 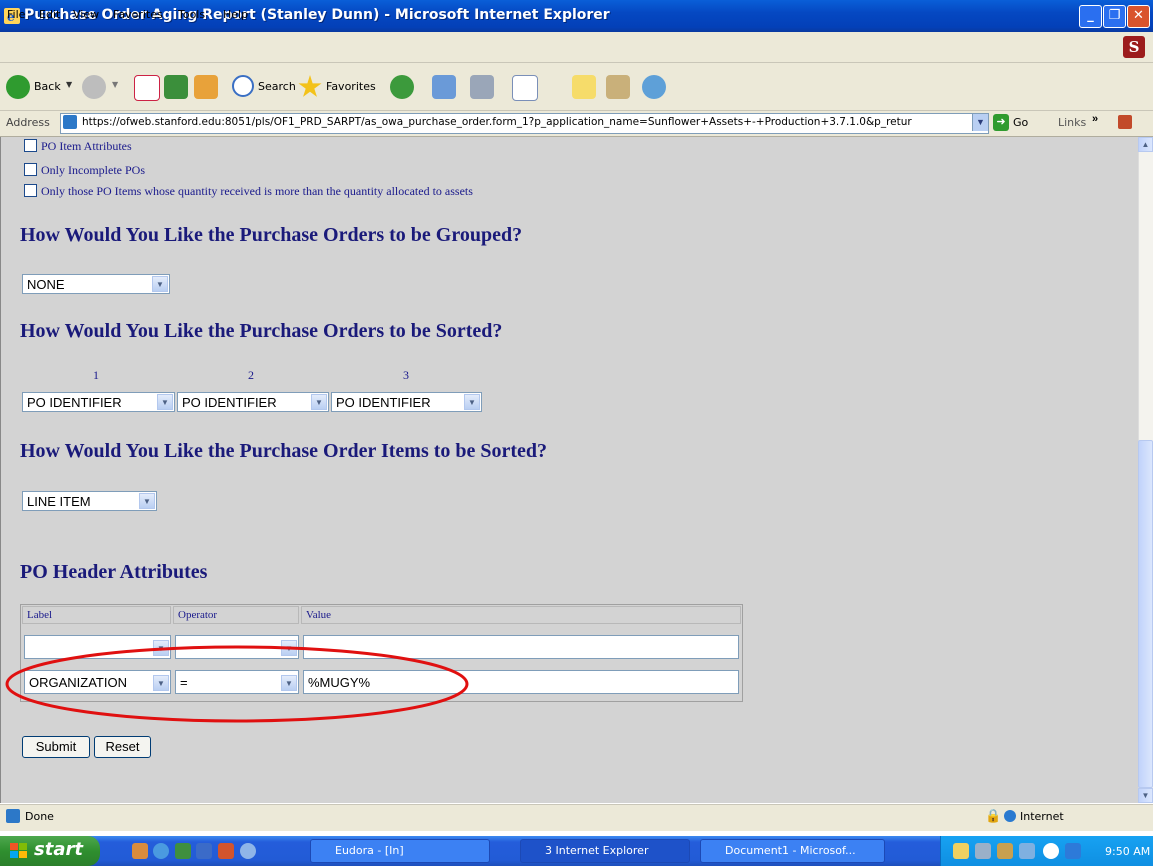 What do you see at coordinates (1020, 122) in the screenshot?
I see `go-button: Go` at bounding box center [1020, 122].